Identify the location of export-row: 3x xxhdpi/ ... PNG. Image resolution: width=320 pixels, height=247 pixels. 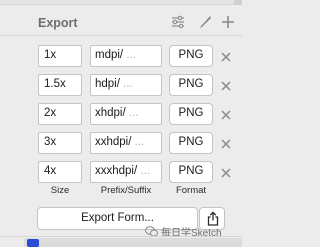
(121, 144).